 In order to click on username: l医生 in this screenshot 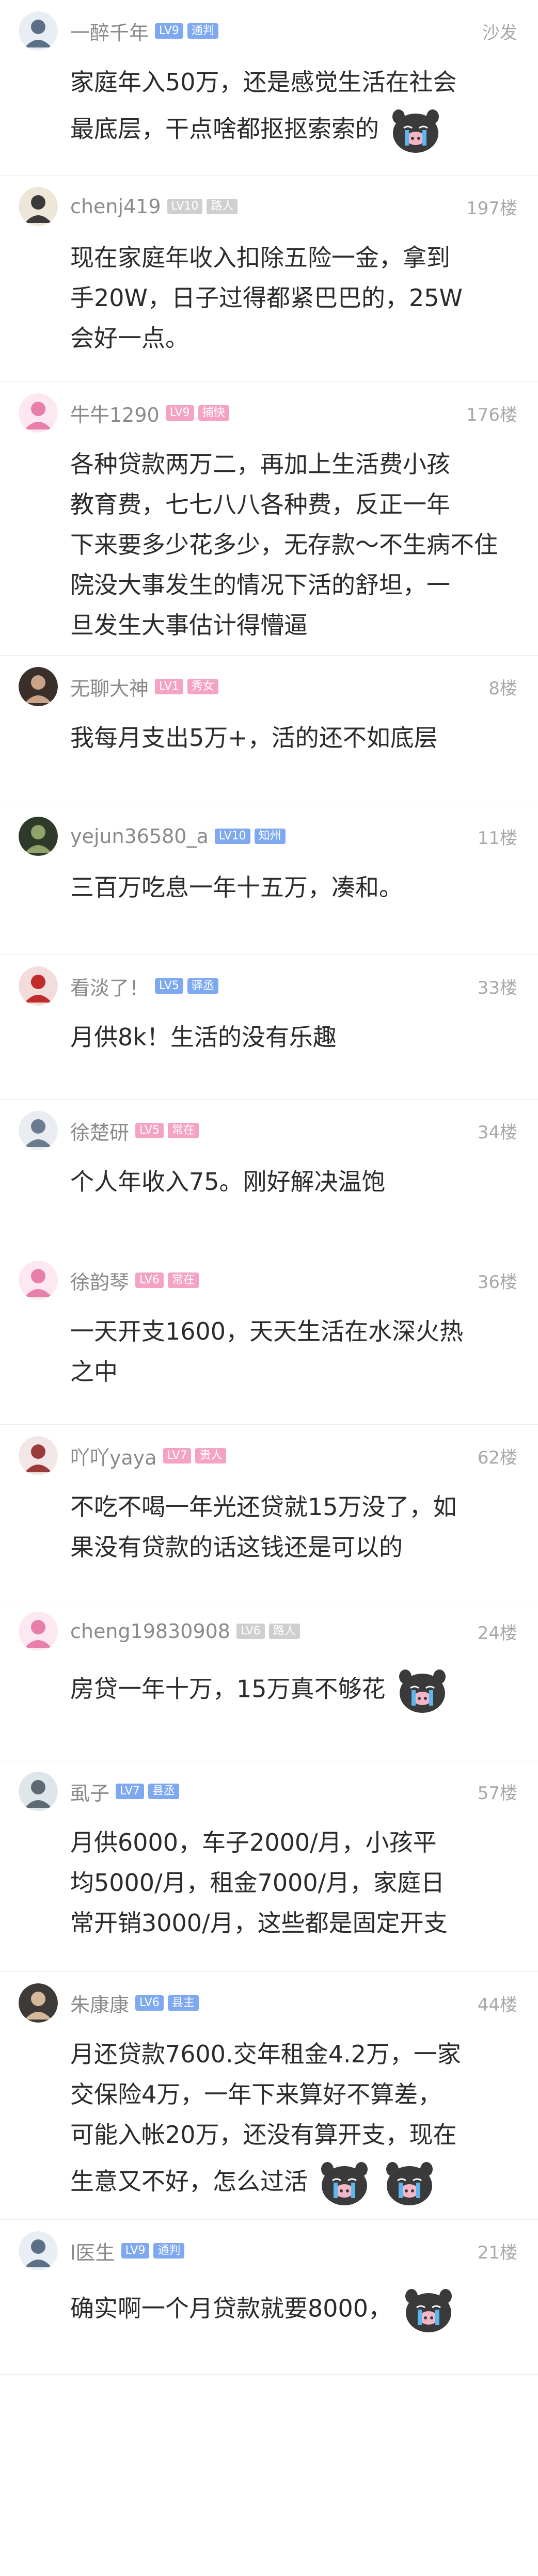, I will do `click(92, 2251)`.